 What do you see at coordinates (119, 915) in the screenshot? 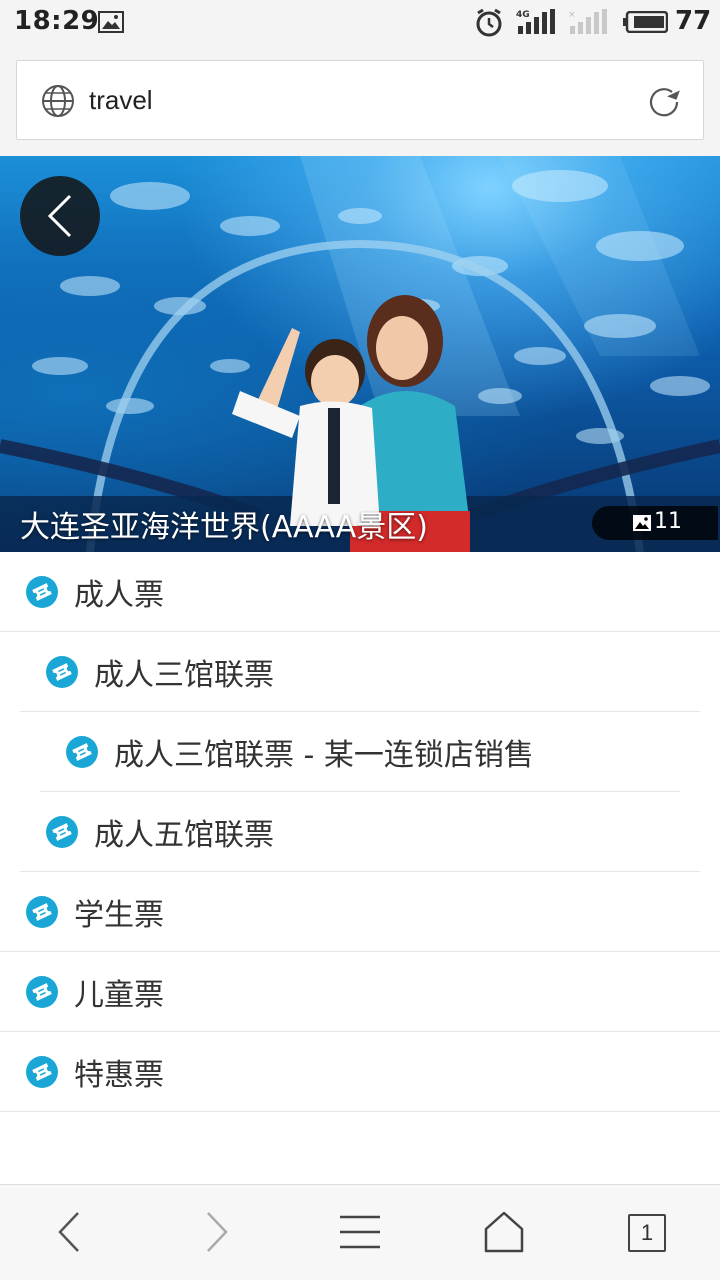
I see `ticket-label: 学生票` at bounding box center [119, 915].